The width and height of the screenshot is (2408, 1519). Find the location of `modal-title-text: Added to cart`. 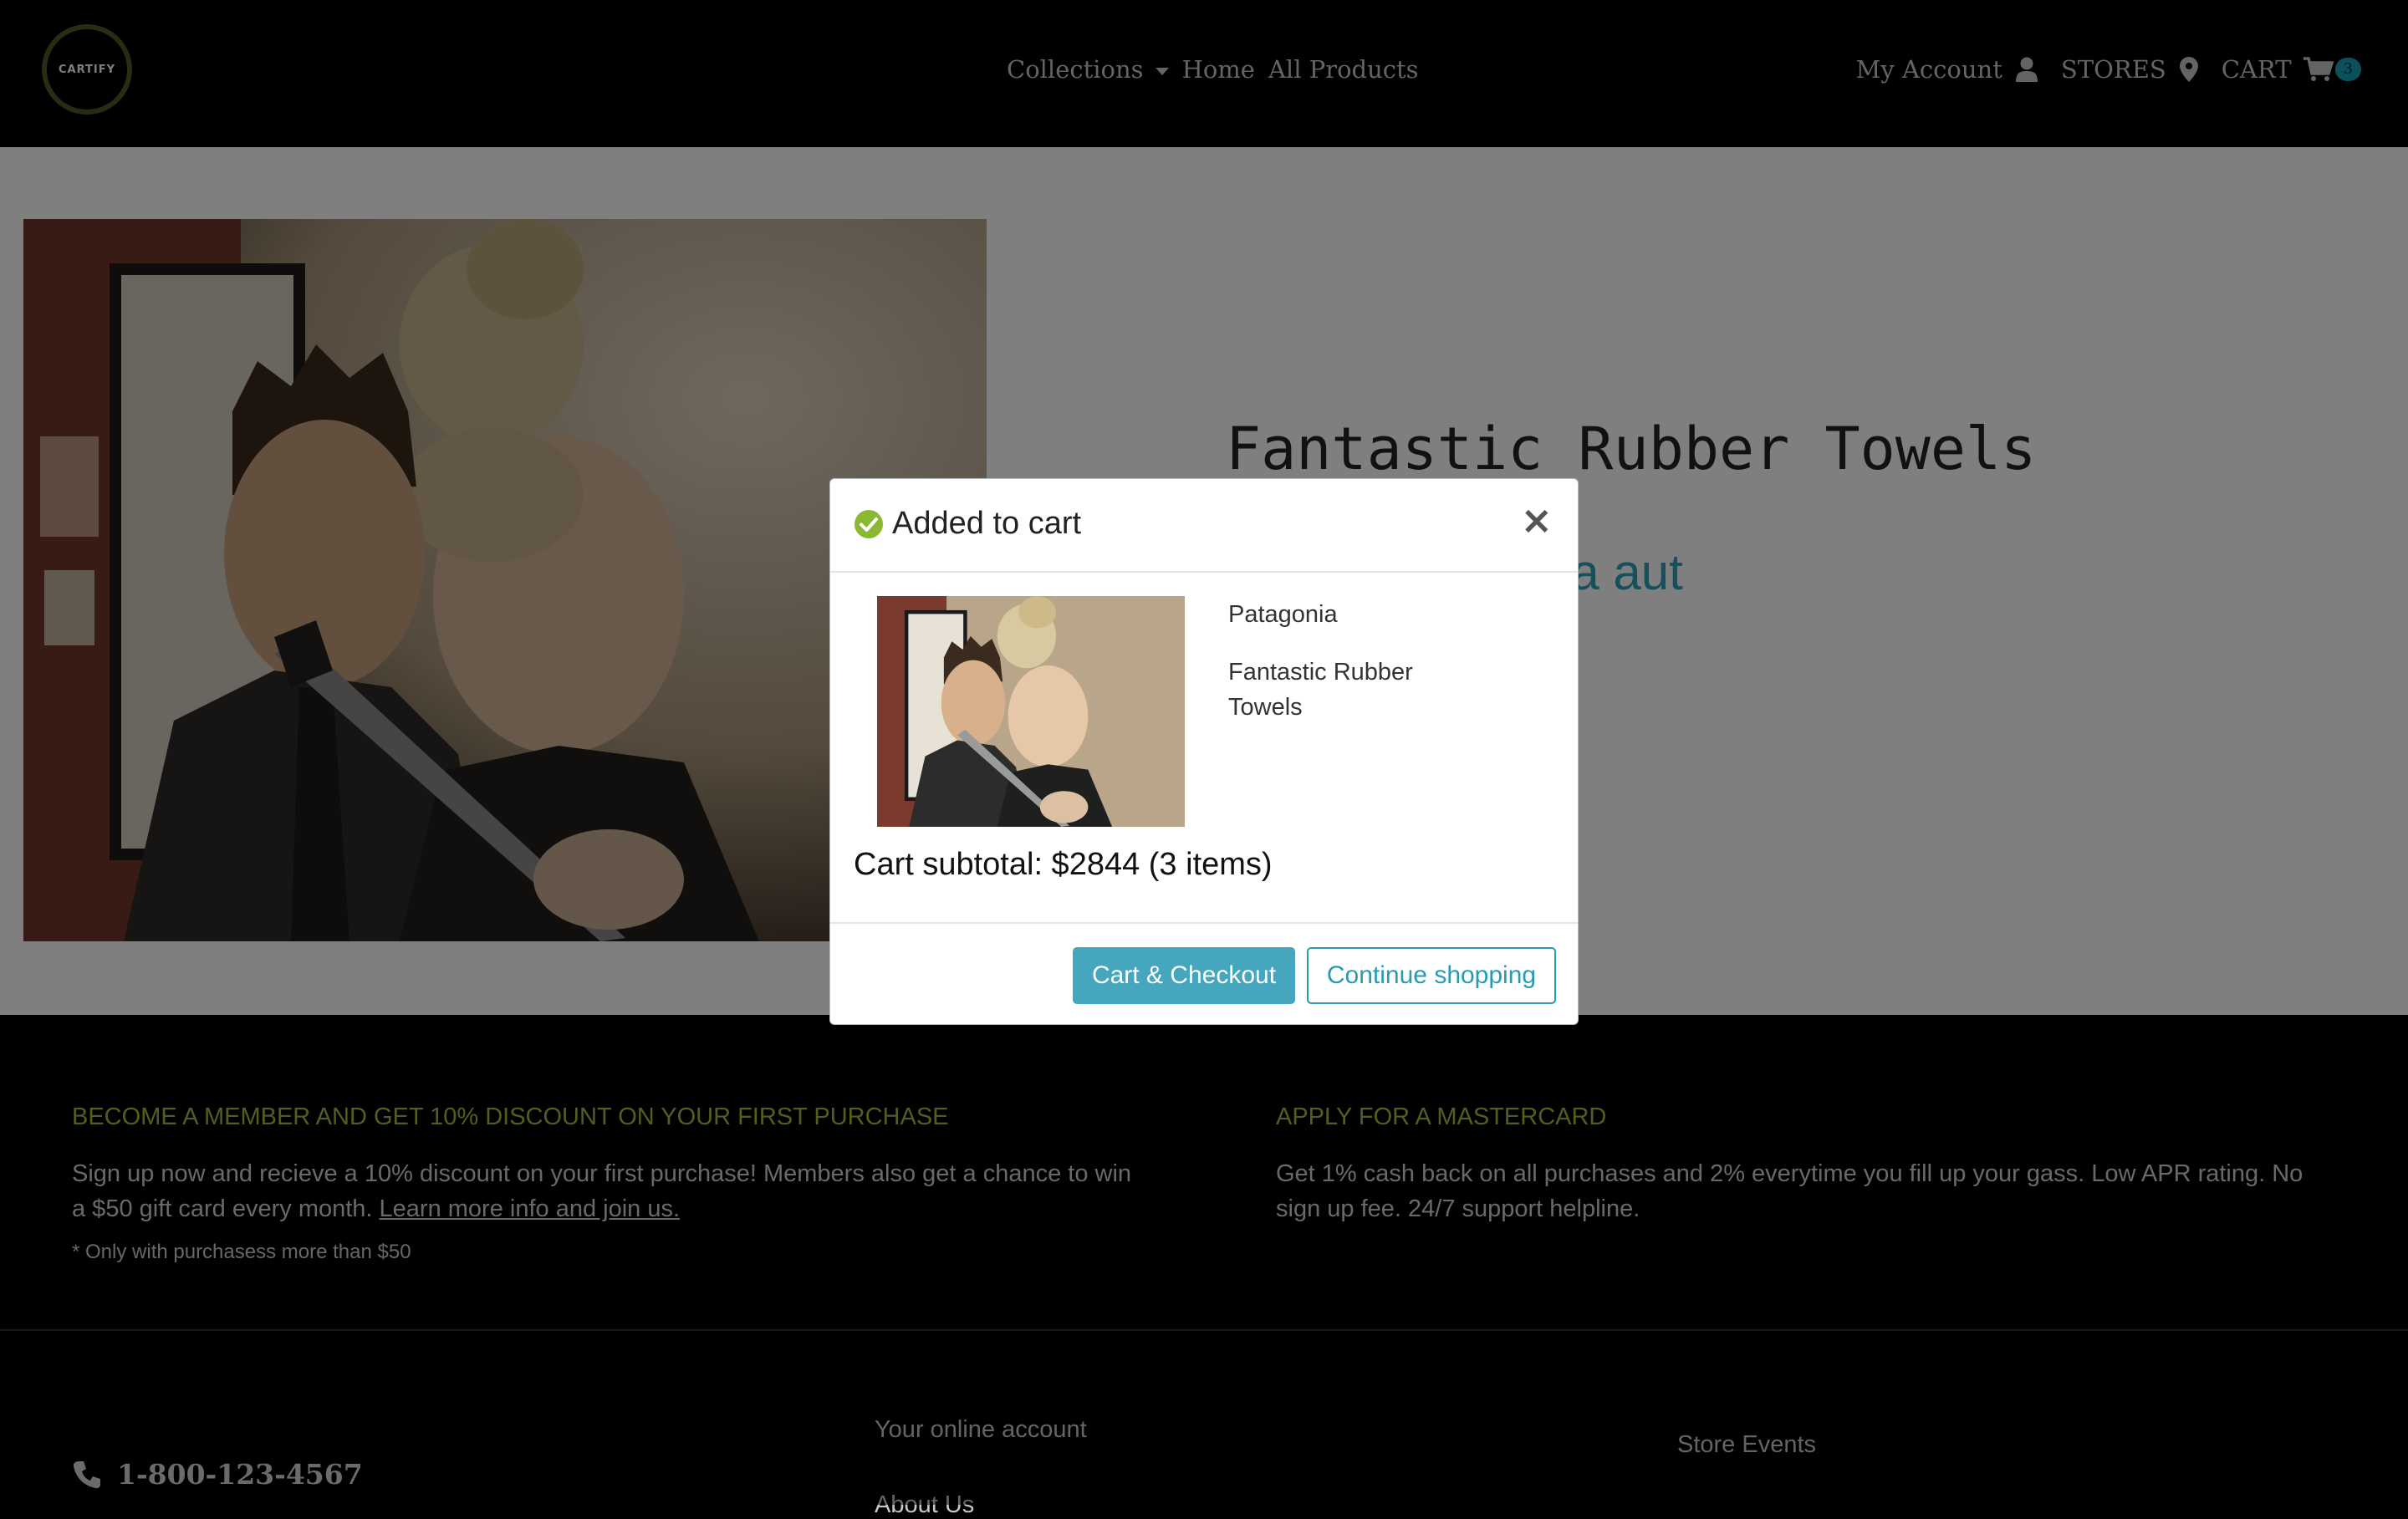

modal-title-text: Added to cart is located at coordinates (987, 523).